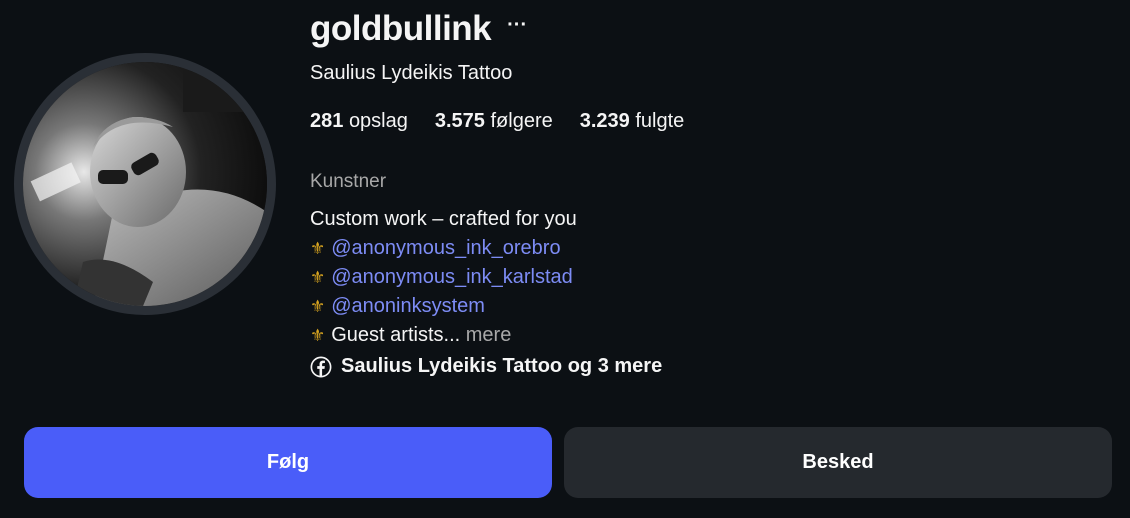 The height and width of the screenshot is (518, 1130). I want to click on stat-following-label: fulgte, so click(660, 121).